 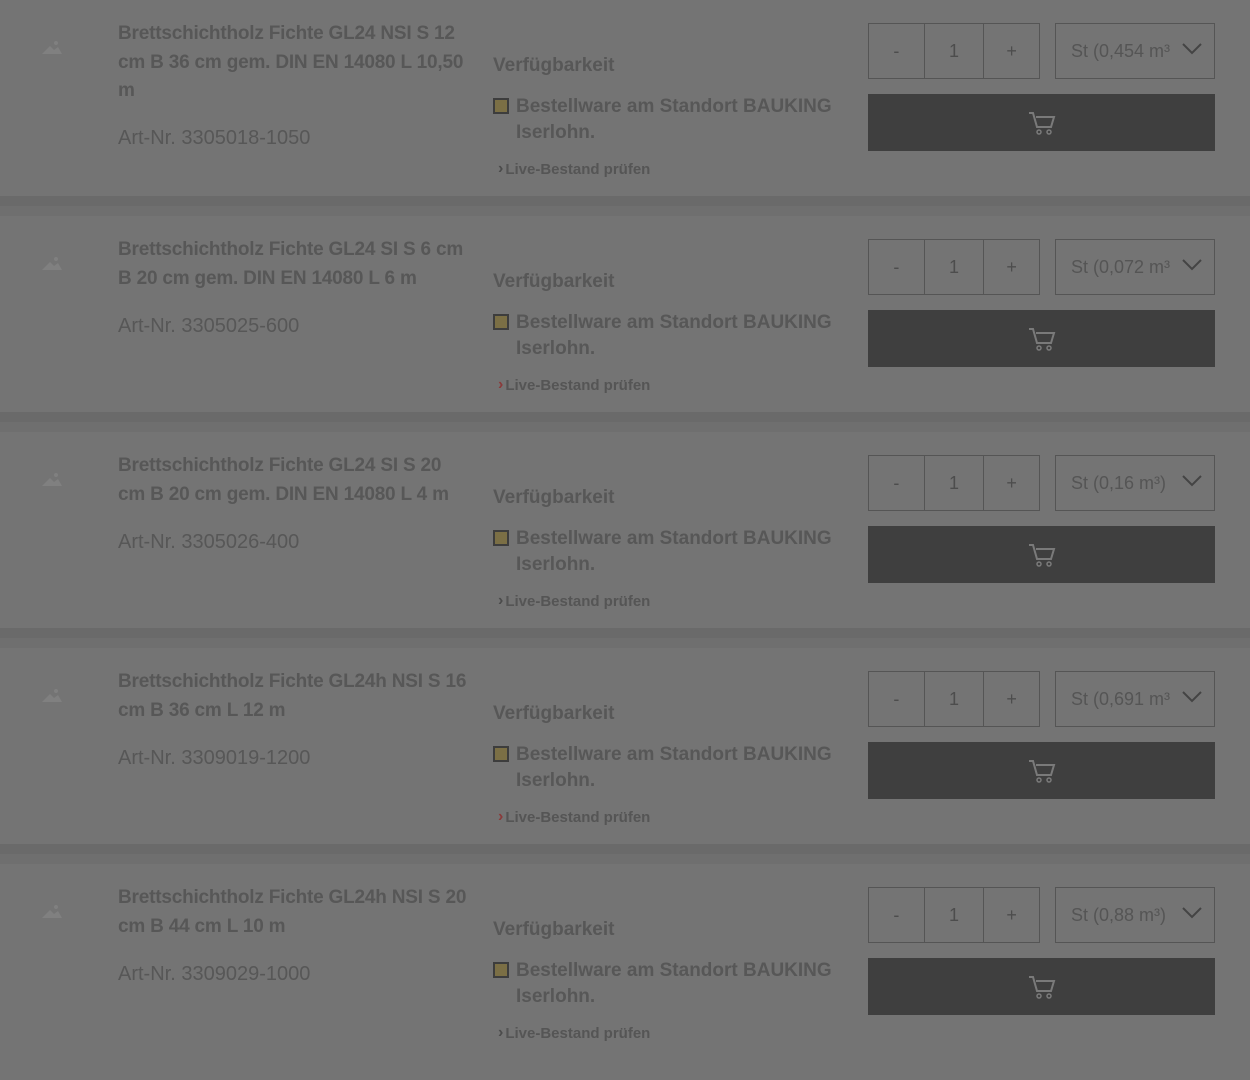 I want to click on unit-select: St (0,16 m³), so click(x=1135, y=483).